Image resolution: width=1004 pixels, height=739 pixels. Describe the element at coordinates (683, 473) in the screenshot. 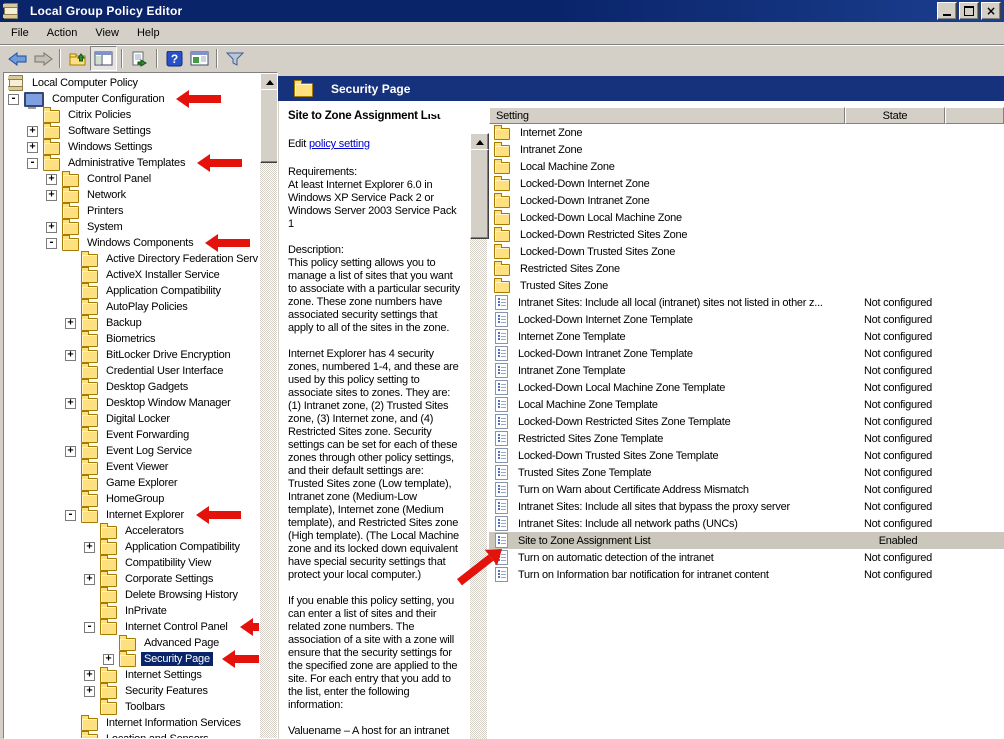

I see `setting-name: Trusted Sites Zone Template` at that location.